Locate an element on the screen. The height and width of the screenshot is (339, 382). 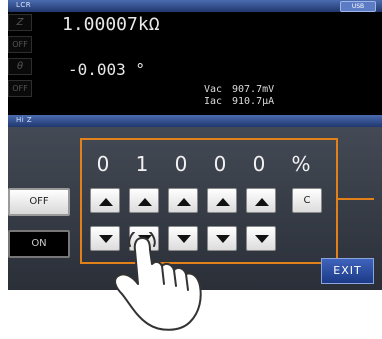
exit-button: EXIT is located at coordinates (347, 271).